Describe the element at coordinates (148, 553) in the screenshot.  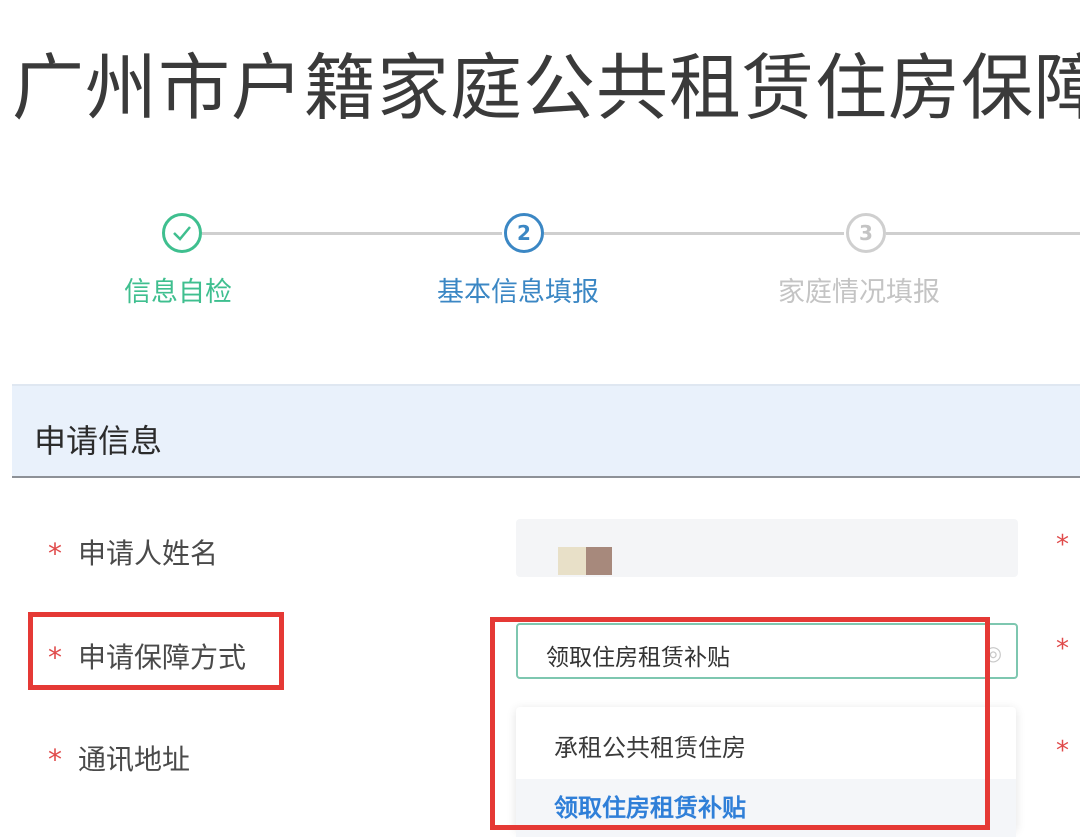
I see `label-text: 申请人姓名` at that location.